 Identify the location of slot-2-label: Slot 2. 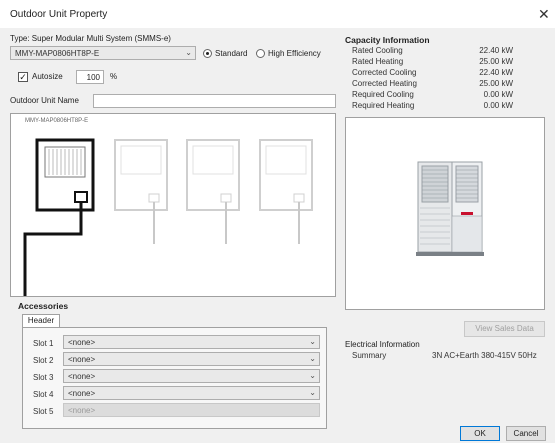
(43, 360).